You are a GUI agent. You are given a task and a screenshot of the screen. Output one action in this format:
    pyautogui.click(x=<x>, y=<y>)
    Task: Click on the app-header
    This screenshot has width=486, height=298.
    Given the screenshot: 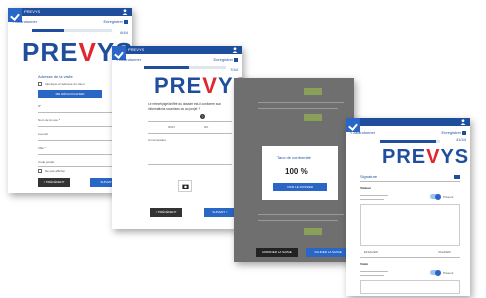 What is the action you would take?
    pyautogui.click(x=408, y=122)
    